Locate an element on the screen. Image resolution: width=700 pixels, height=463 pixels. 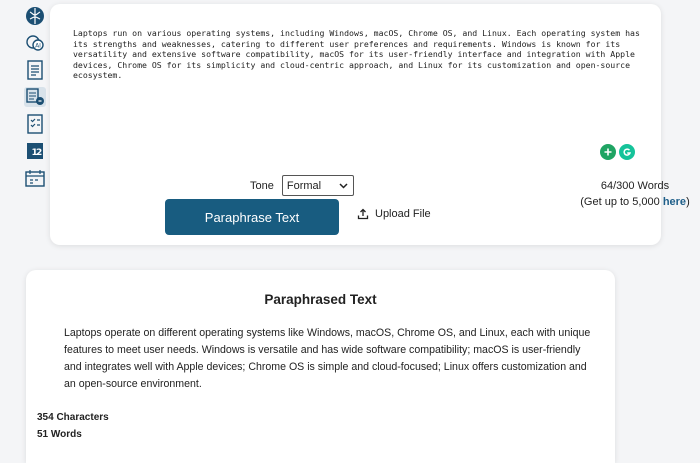
svg-text: AI is located at coordinates (38, 46).